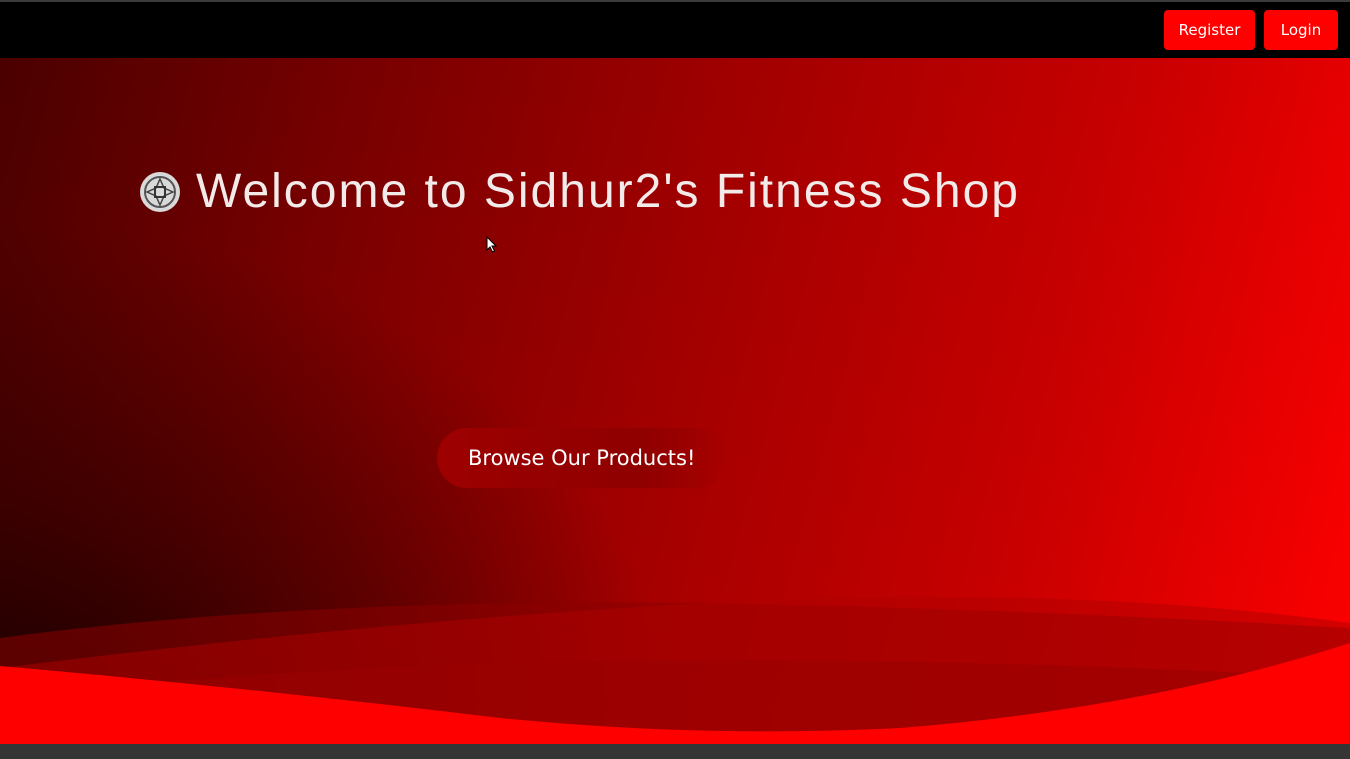 The image size is (1350, 759). What do you see at coordinates (492, 244) in the screenshot?
I see `mouse-cursor-icon` at bounding box center [492, 244].